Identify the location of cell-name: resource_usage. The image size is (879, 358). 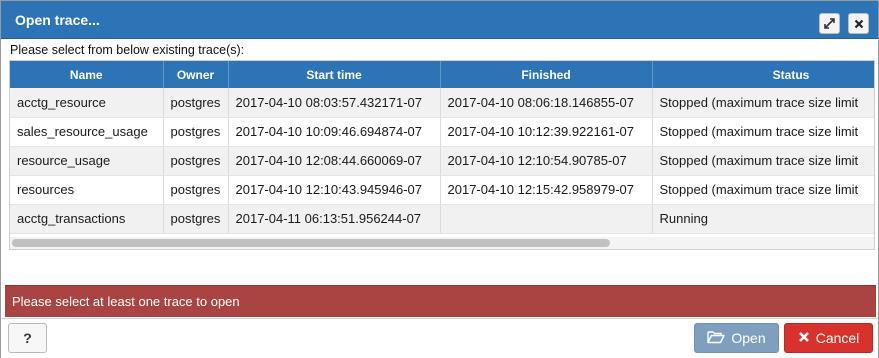
(87, 161).